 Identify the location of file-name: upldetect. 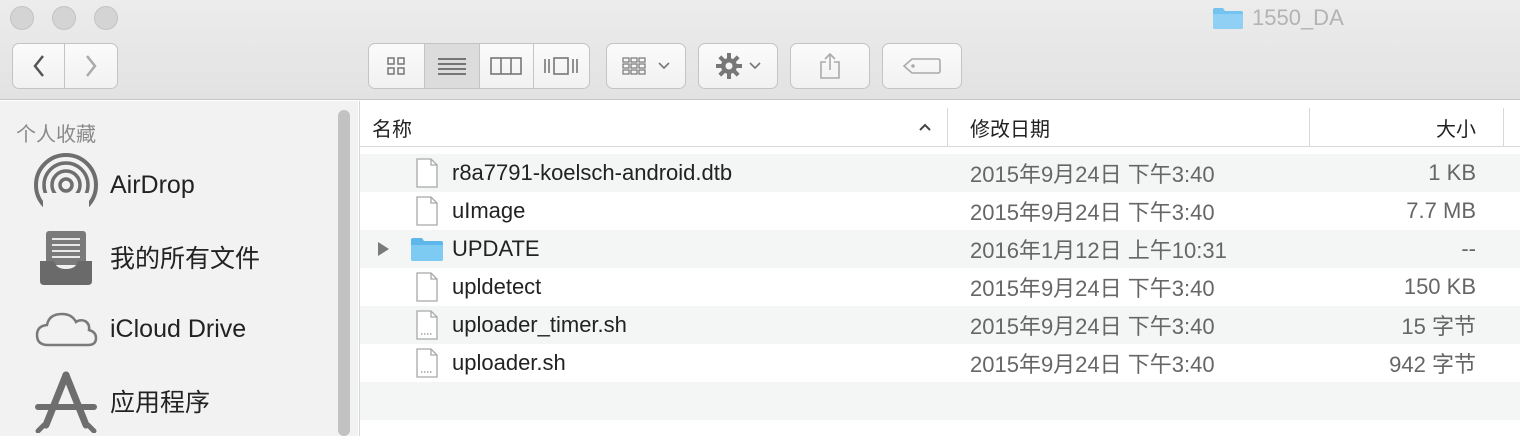
(497, 286).